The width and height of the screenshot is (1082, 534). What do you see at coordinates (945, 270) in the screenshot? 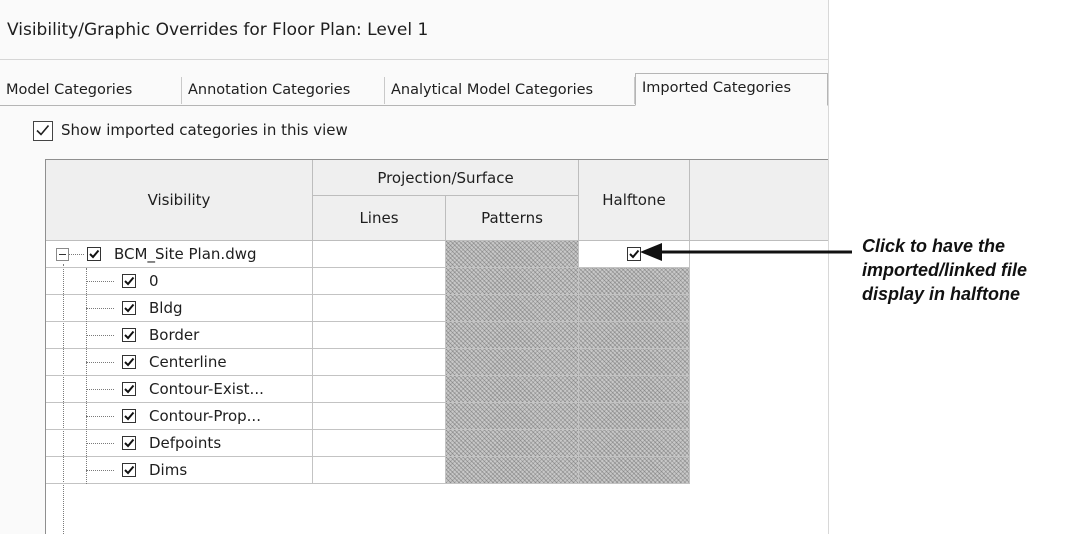
I see `callout-line-2: imported/linked file` at bounding box center [945, 270].